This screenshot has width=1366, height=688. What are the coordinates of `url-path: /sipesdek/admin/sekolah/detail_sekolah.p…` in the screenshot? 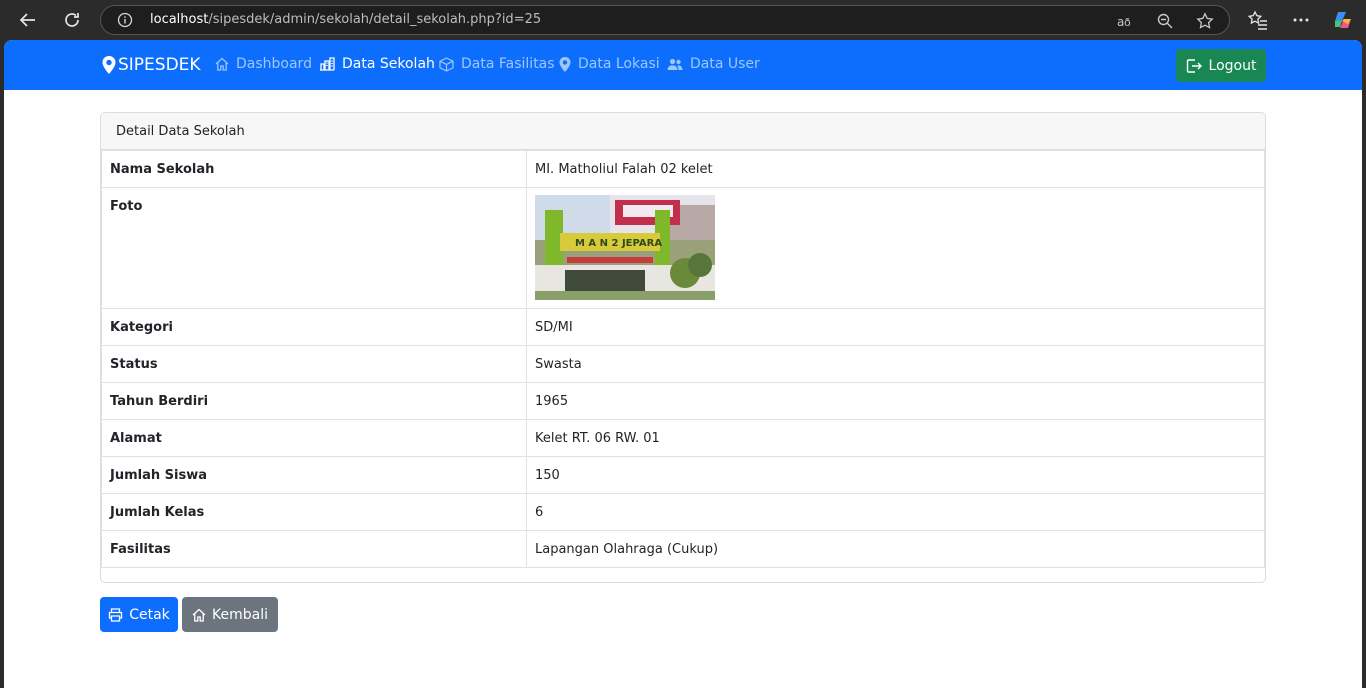 It's located at (375, 19).